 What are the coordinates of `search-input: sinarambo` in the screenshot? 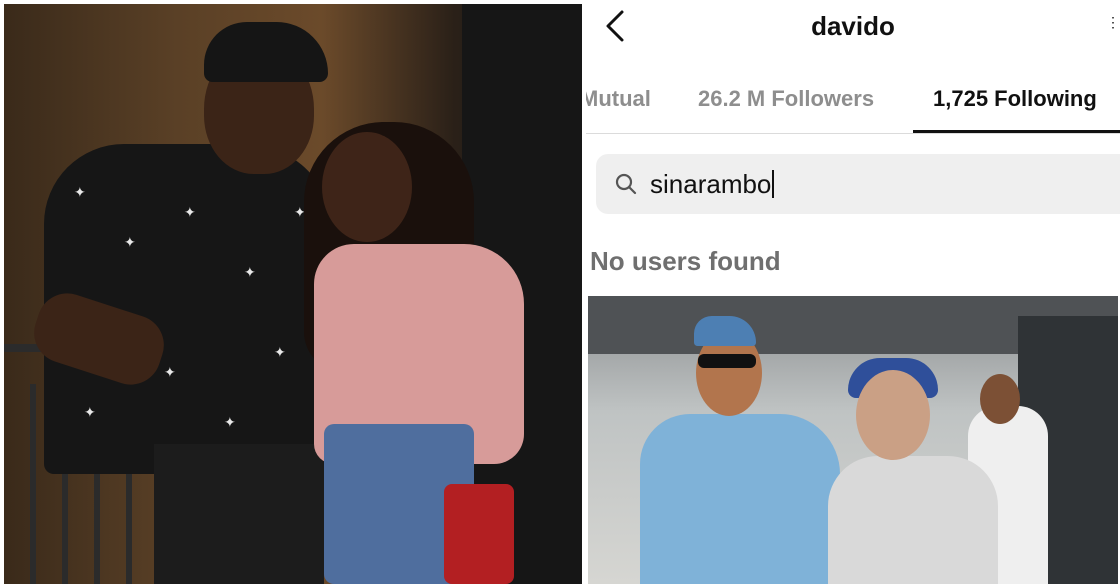 It's located at (712, 184).